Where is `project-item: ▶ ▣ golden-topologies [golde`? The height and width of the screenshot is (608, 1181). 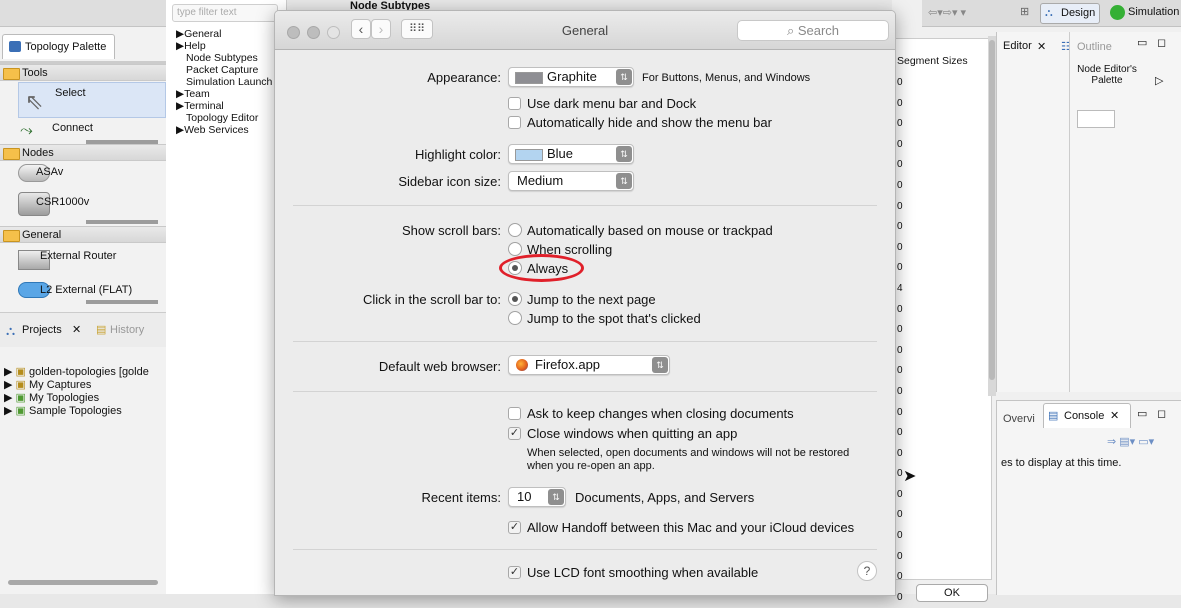
project-item: ▶ ▣ golden-topologies [golde is located at coordinates (76, 372).